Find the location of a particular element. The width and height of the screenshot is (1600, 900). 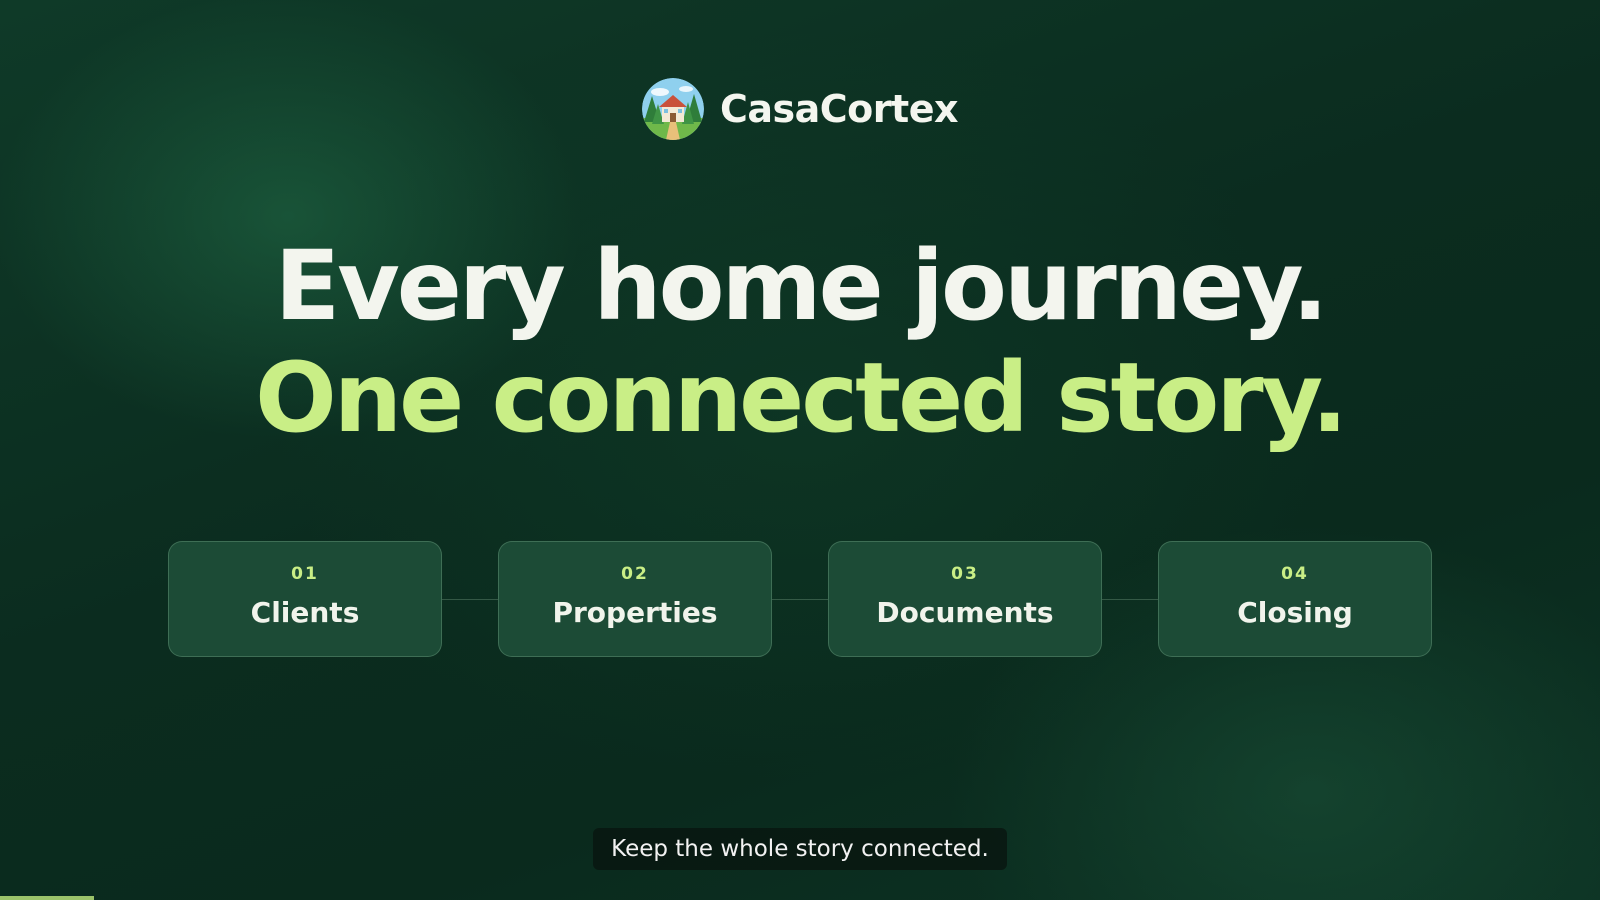

step-card-clients: 01 Clients is located at coordinates (305, 599).